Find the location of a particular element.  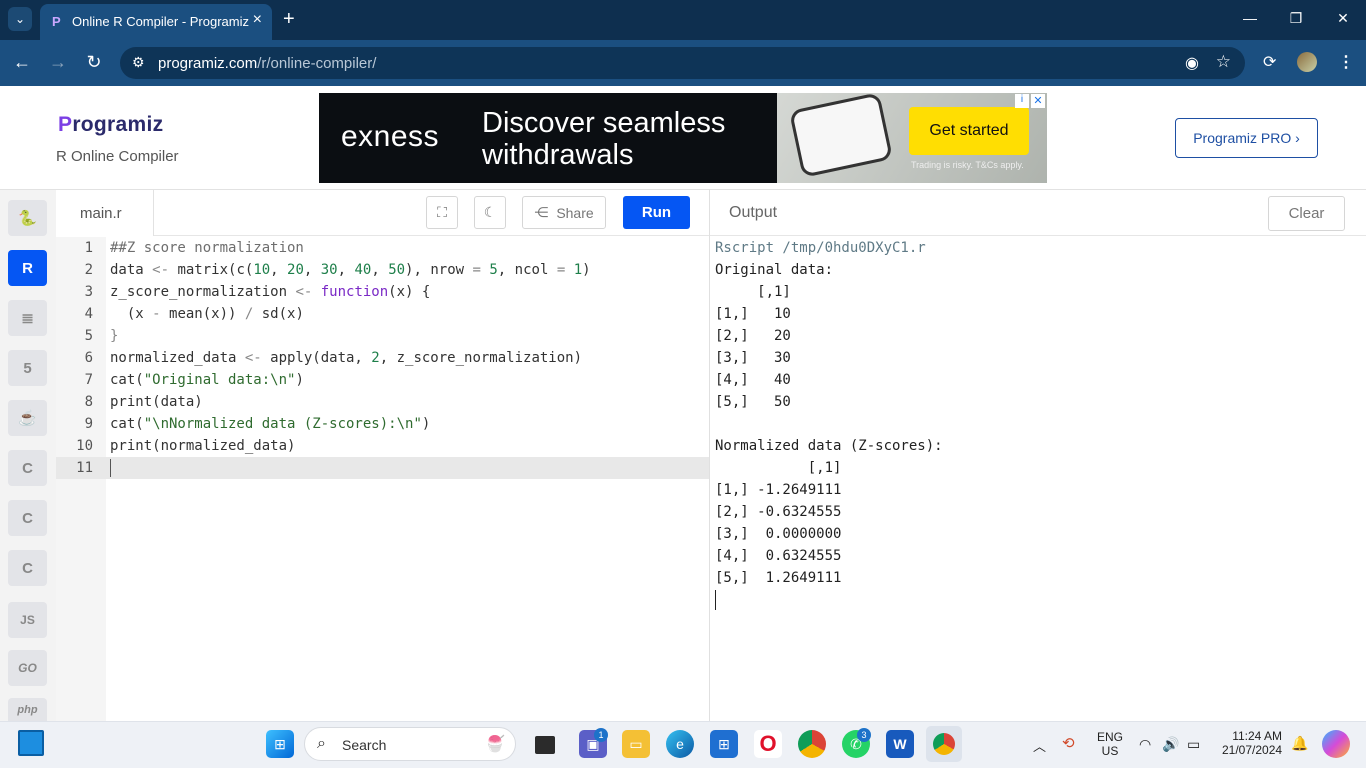

new-tab-button: + is located at coordinates (289, 19).